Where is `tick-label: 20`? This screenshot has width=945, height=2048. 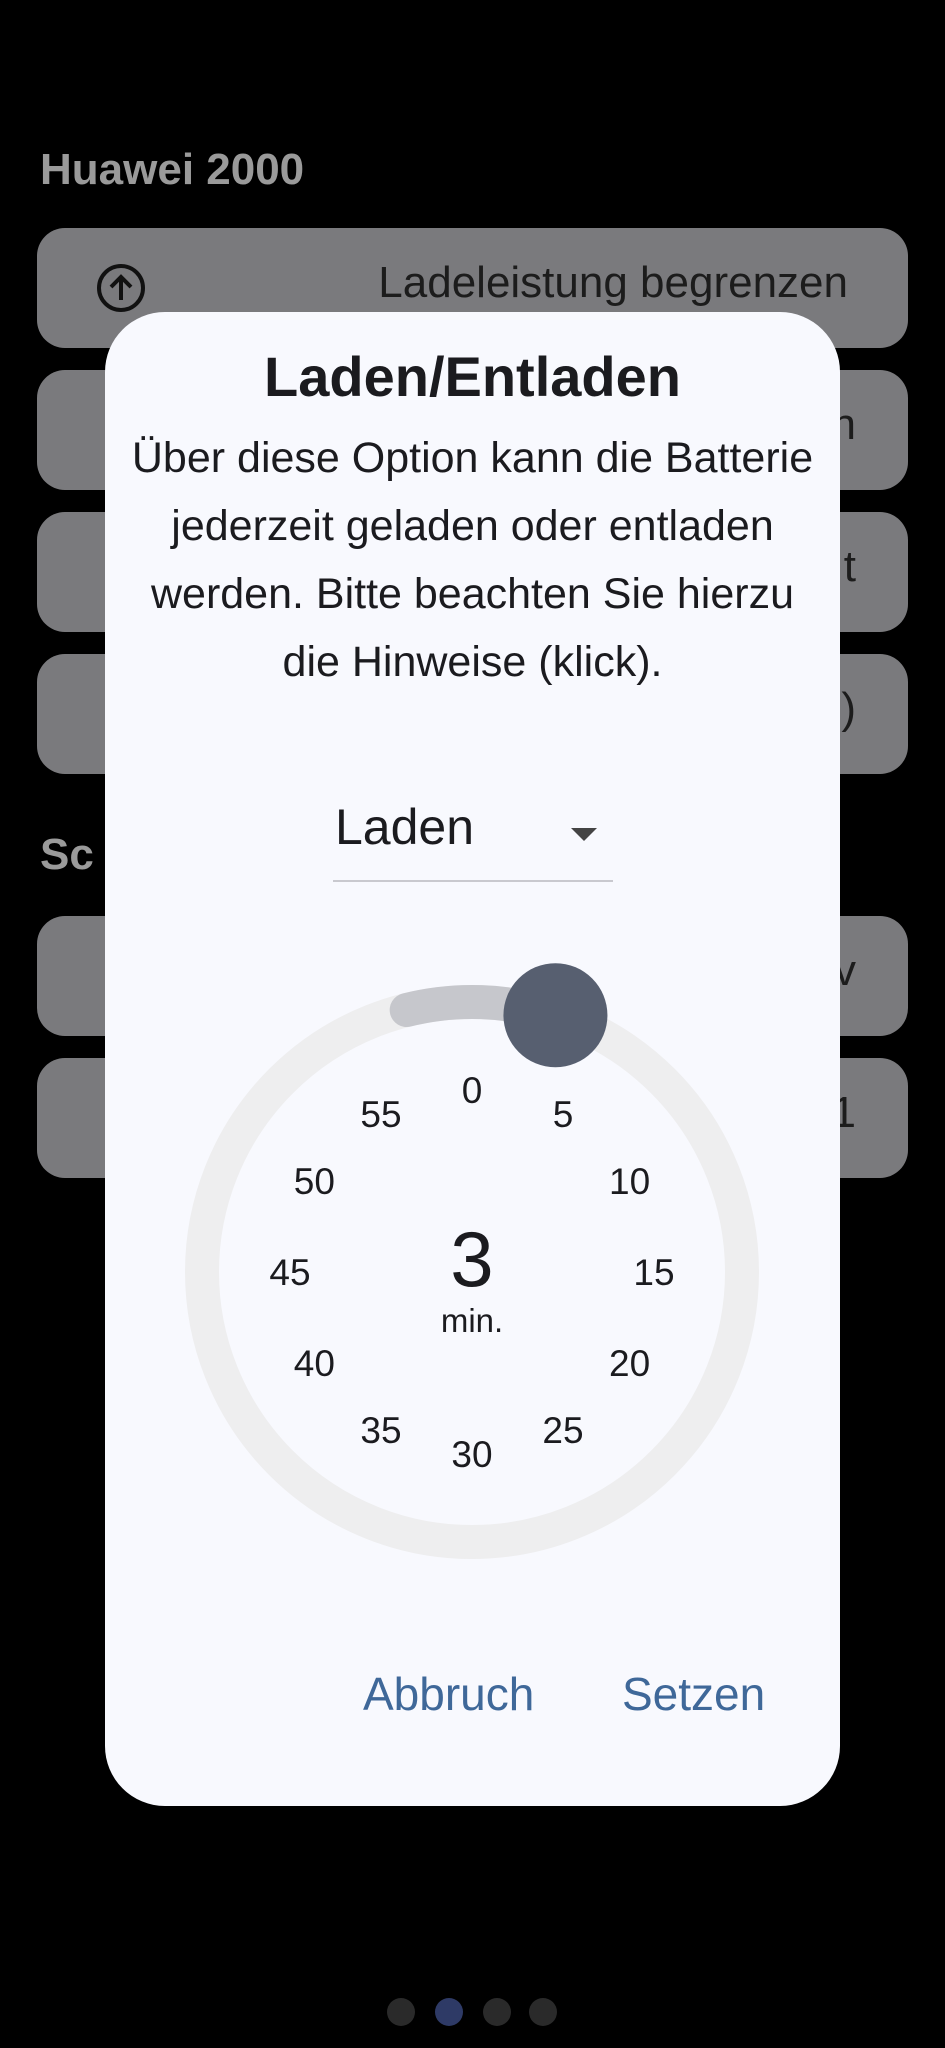
tick-label: 20 is located at coordinates (630, 1363).